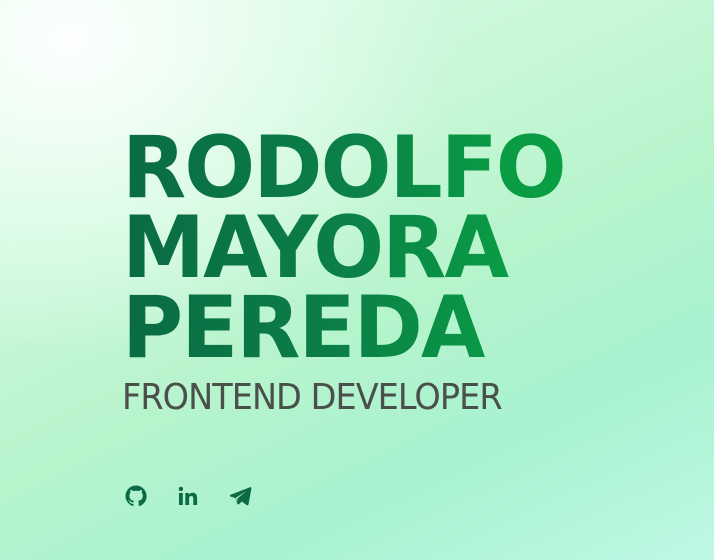 The height and width of the screenshot is (560, 714). I want to click on social-links, so click(188, 496).